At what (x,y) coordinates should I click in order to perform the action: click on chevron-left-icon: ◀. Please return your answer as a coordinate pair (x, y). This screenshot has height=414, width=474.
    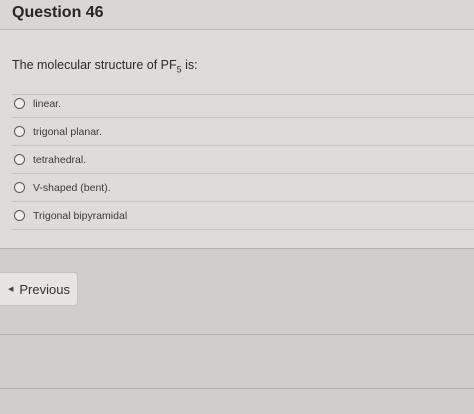
    Looking at the image, I should click on (11, 289).